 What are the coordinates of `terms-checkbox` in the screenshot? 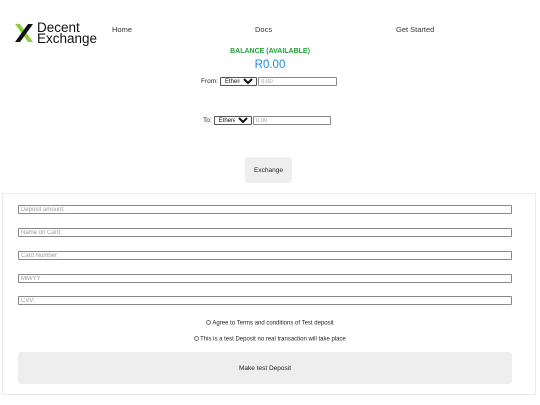 It's located at (209, 322).